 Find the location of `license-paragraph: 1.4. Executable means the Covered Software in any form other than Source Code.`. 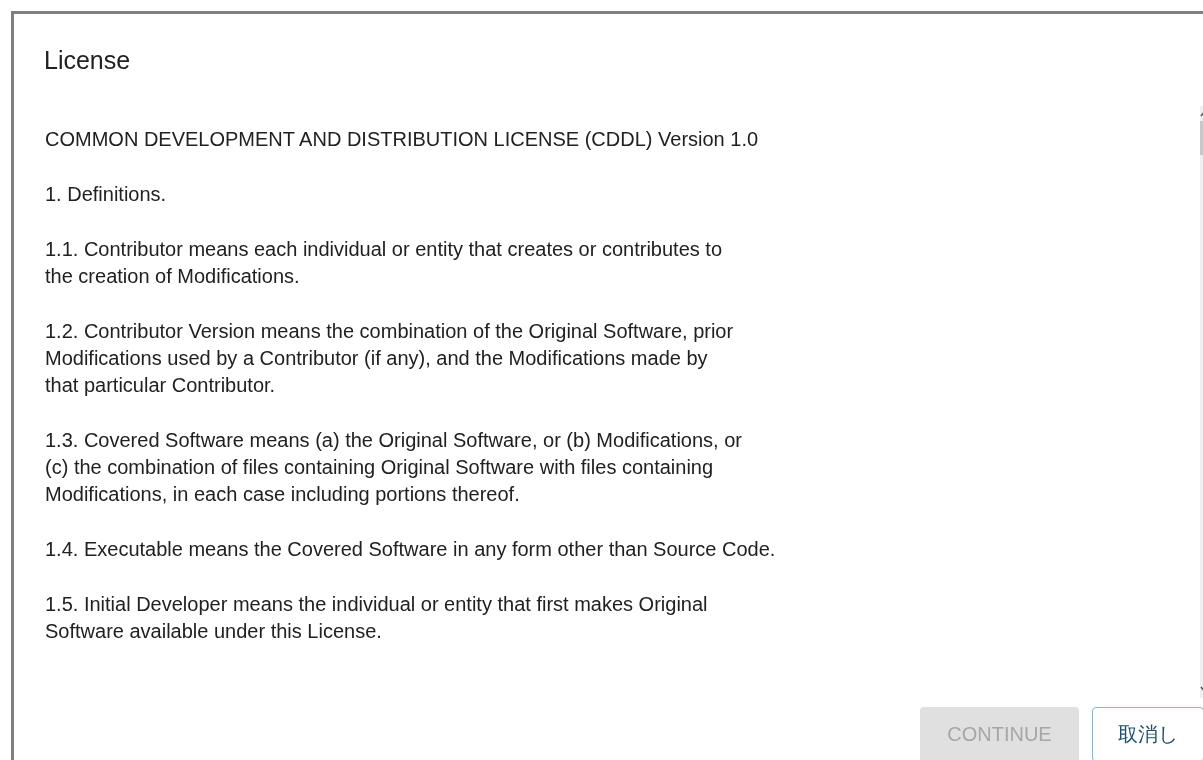

license-paragraph: 1.4. Executable means the Covered Software in any form other than Source Code. is located at coordinates (411, 549).